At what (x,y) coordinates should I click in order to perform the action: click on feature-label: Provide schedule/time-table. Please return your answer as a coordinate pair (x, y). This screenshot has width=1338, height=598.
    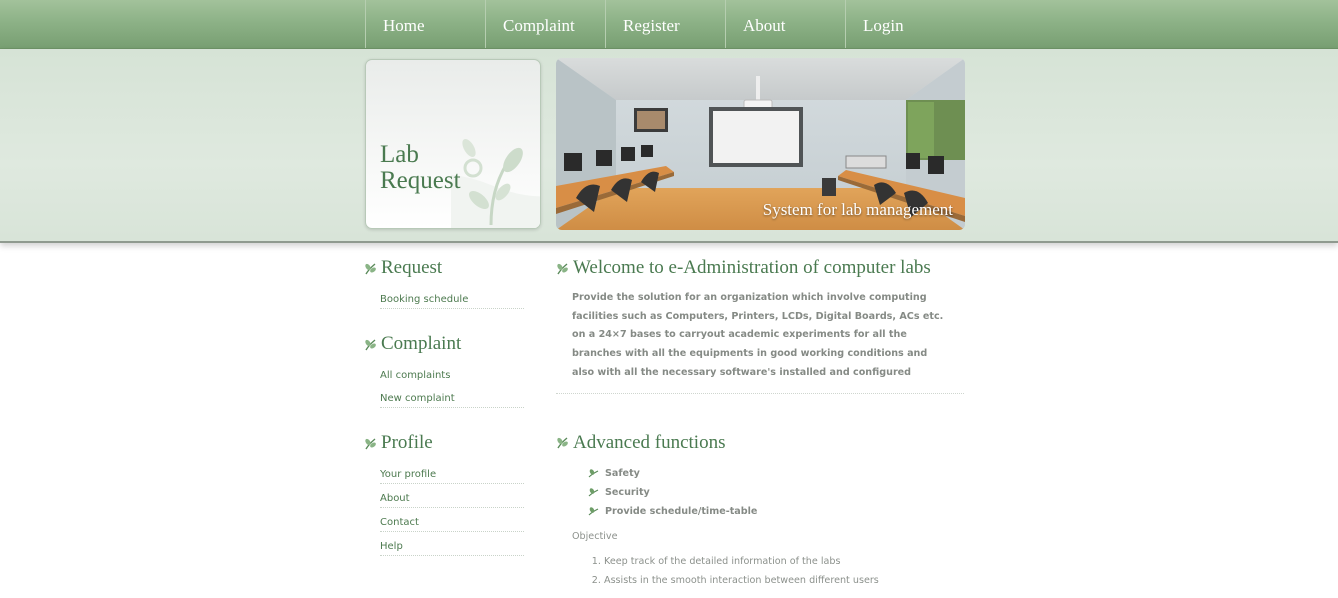
    Looking at the image, I should click on (681, 511).